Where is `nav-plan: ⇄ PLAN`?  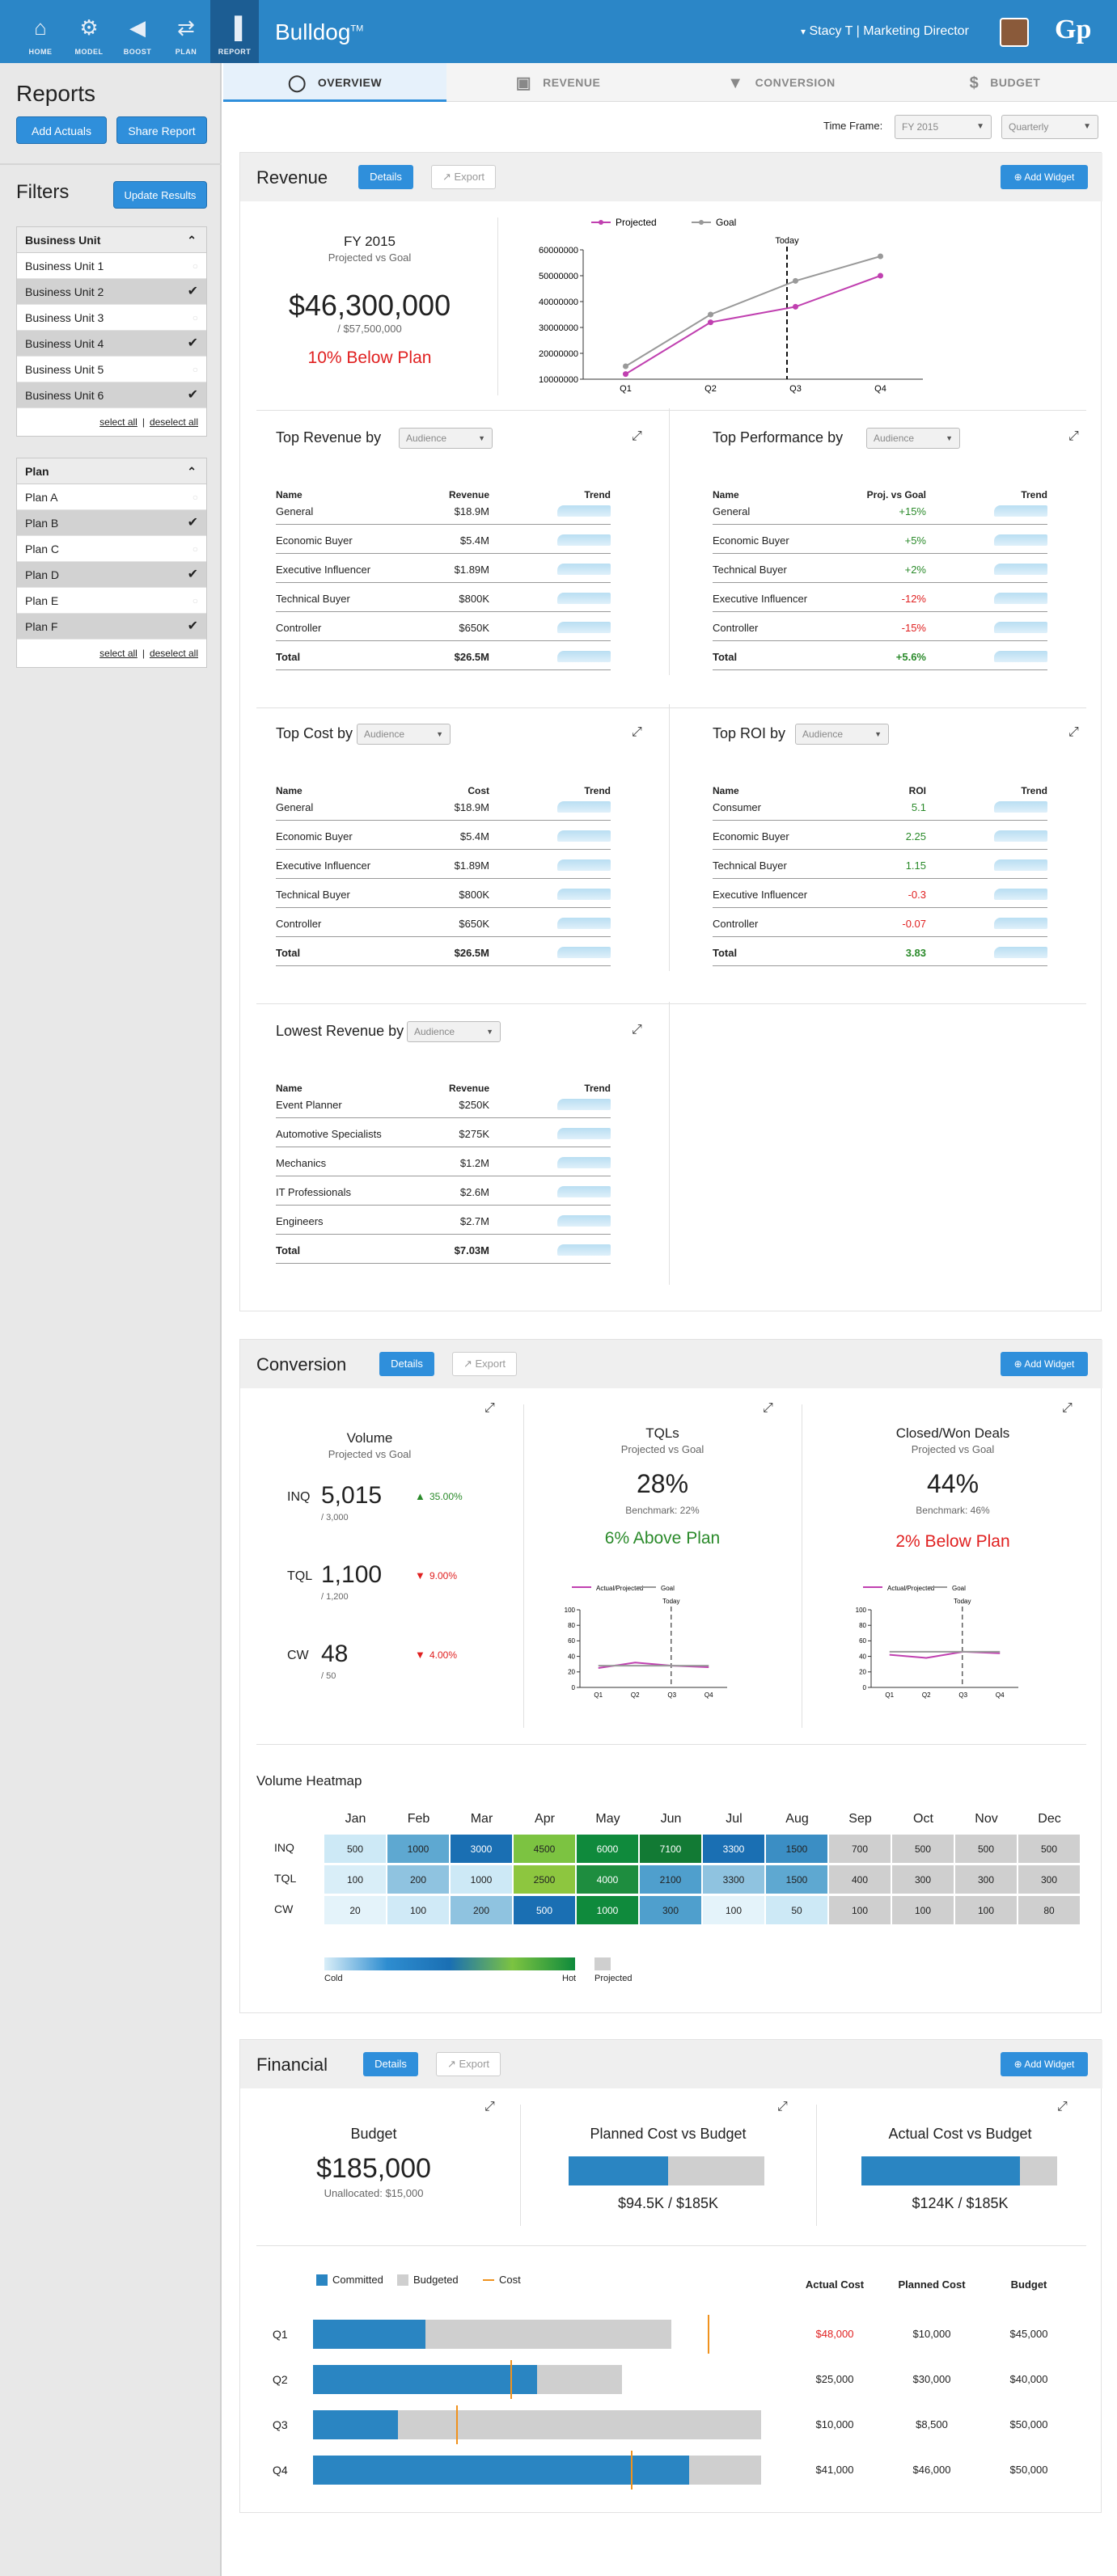
nav-plan: ⇄ PLAN is located at coordinates (186, 31).